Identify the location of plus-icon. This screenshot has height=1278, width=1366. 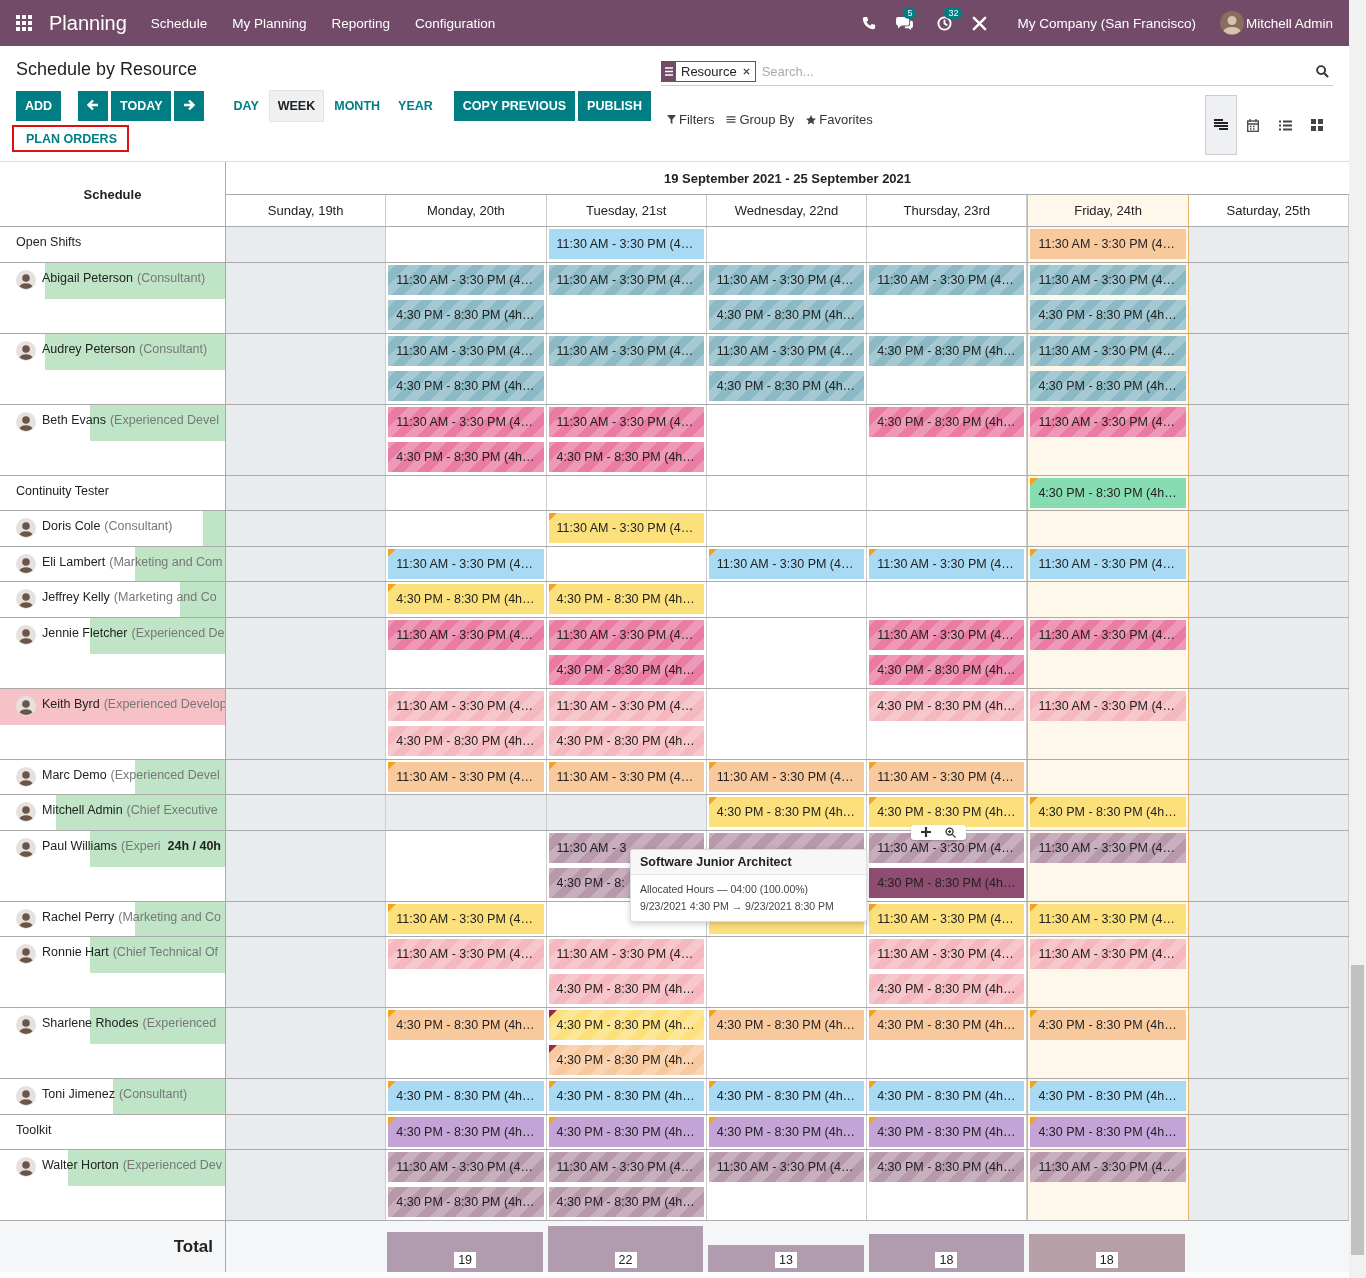
(926, 831).